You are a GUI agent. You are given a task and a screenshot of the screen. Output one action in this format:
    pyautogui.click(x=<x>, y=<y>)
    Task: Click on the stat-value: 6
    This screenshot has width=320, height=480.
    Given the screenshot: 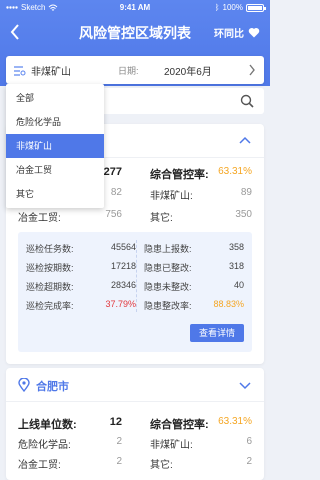 What is the action you would take?
    pyautogui.click(x=249, y=441)
    